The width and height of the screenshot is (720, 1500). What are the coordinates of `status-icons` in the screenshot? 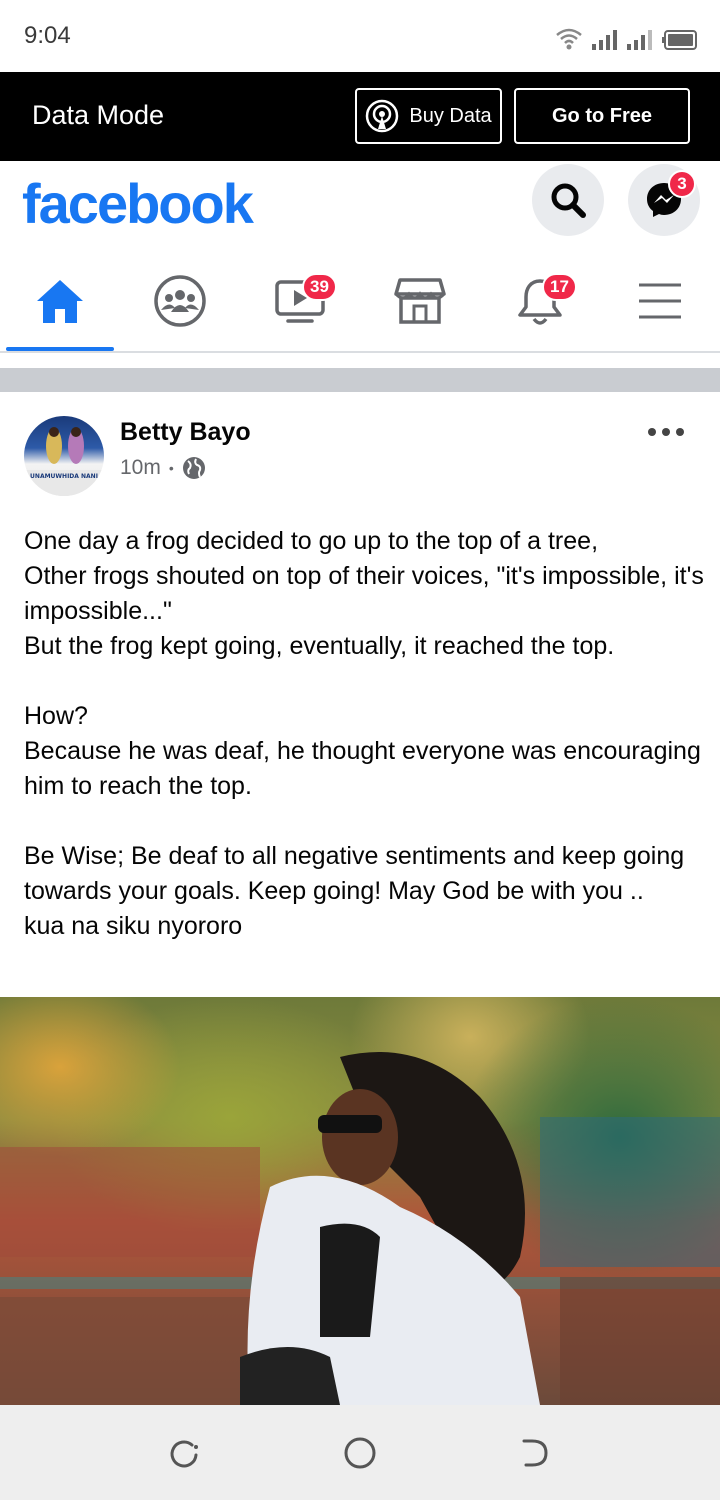 It's located at (627, 36).